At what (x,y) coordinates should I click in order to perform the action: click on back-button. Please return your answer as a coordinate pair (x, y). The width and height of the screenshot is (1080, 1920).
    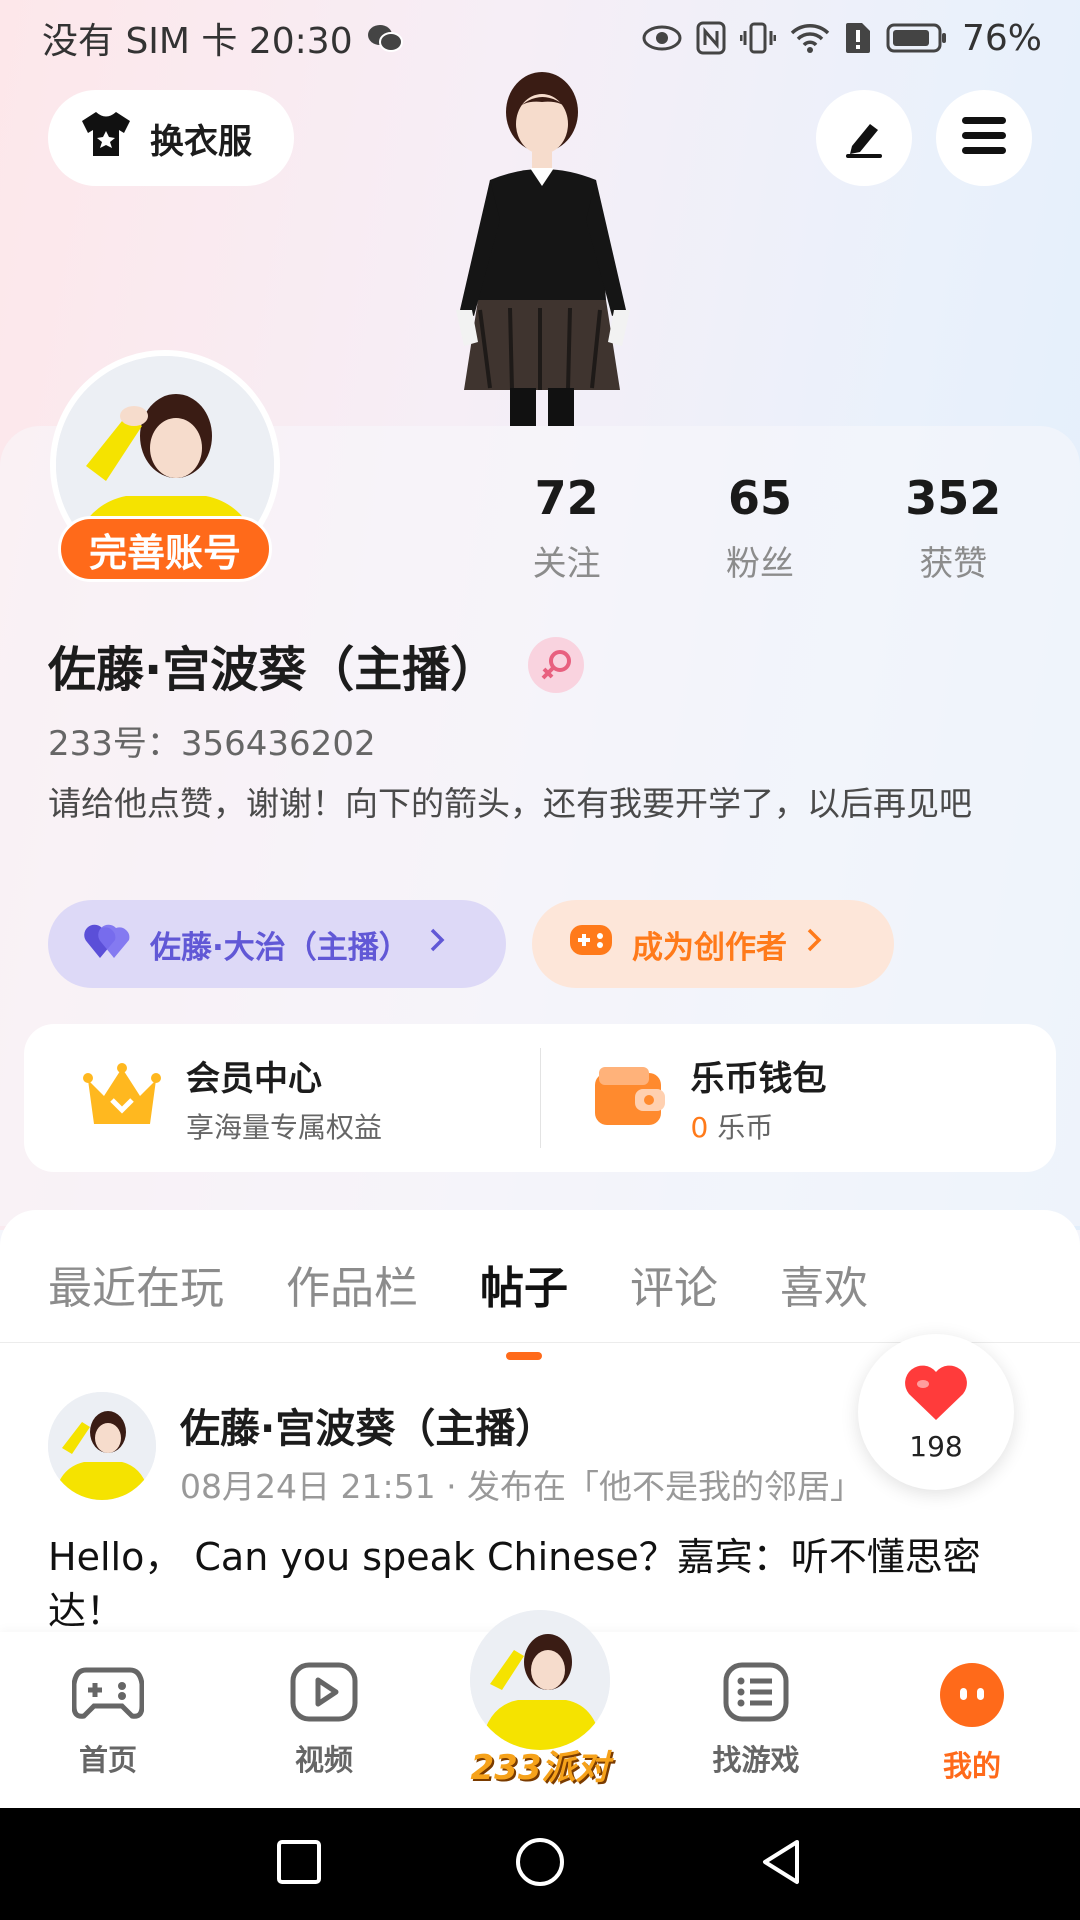
    Looking at the image, I should click on (781, 1864).